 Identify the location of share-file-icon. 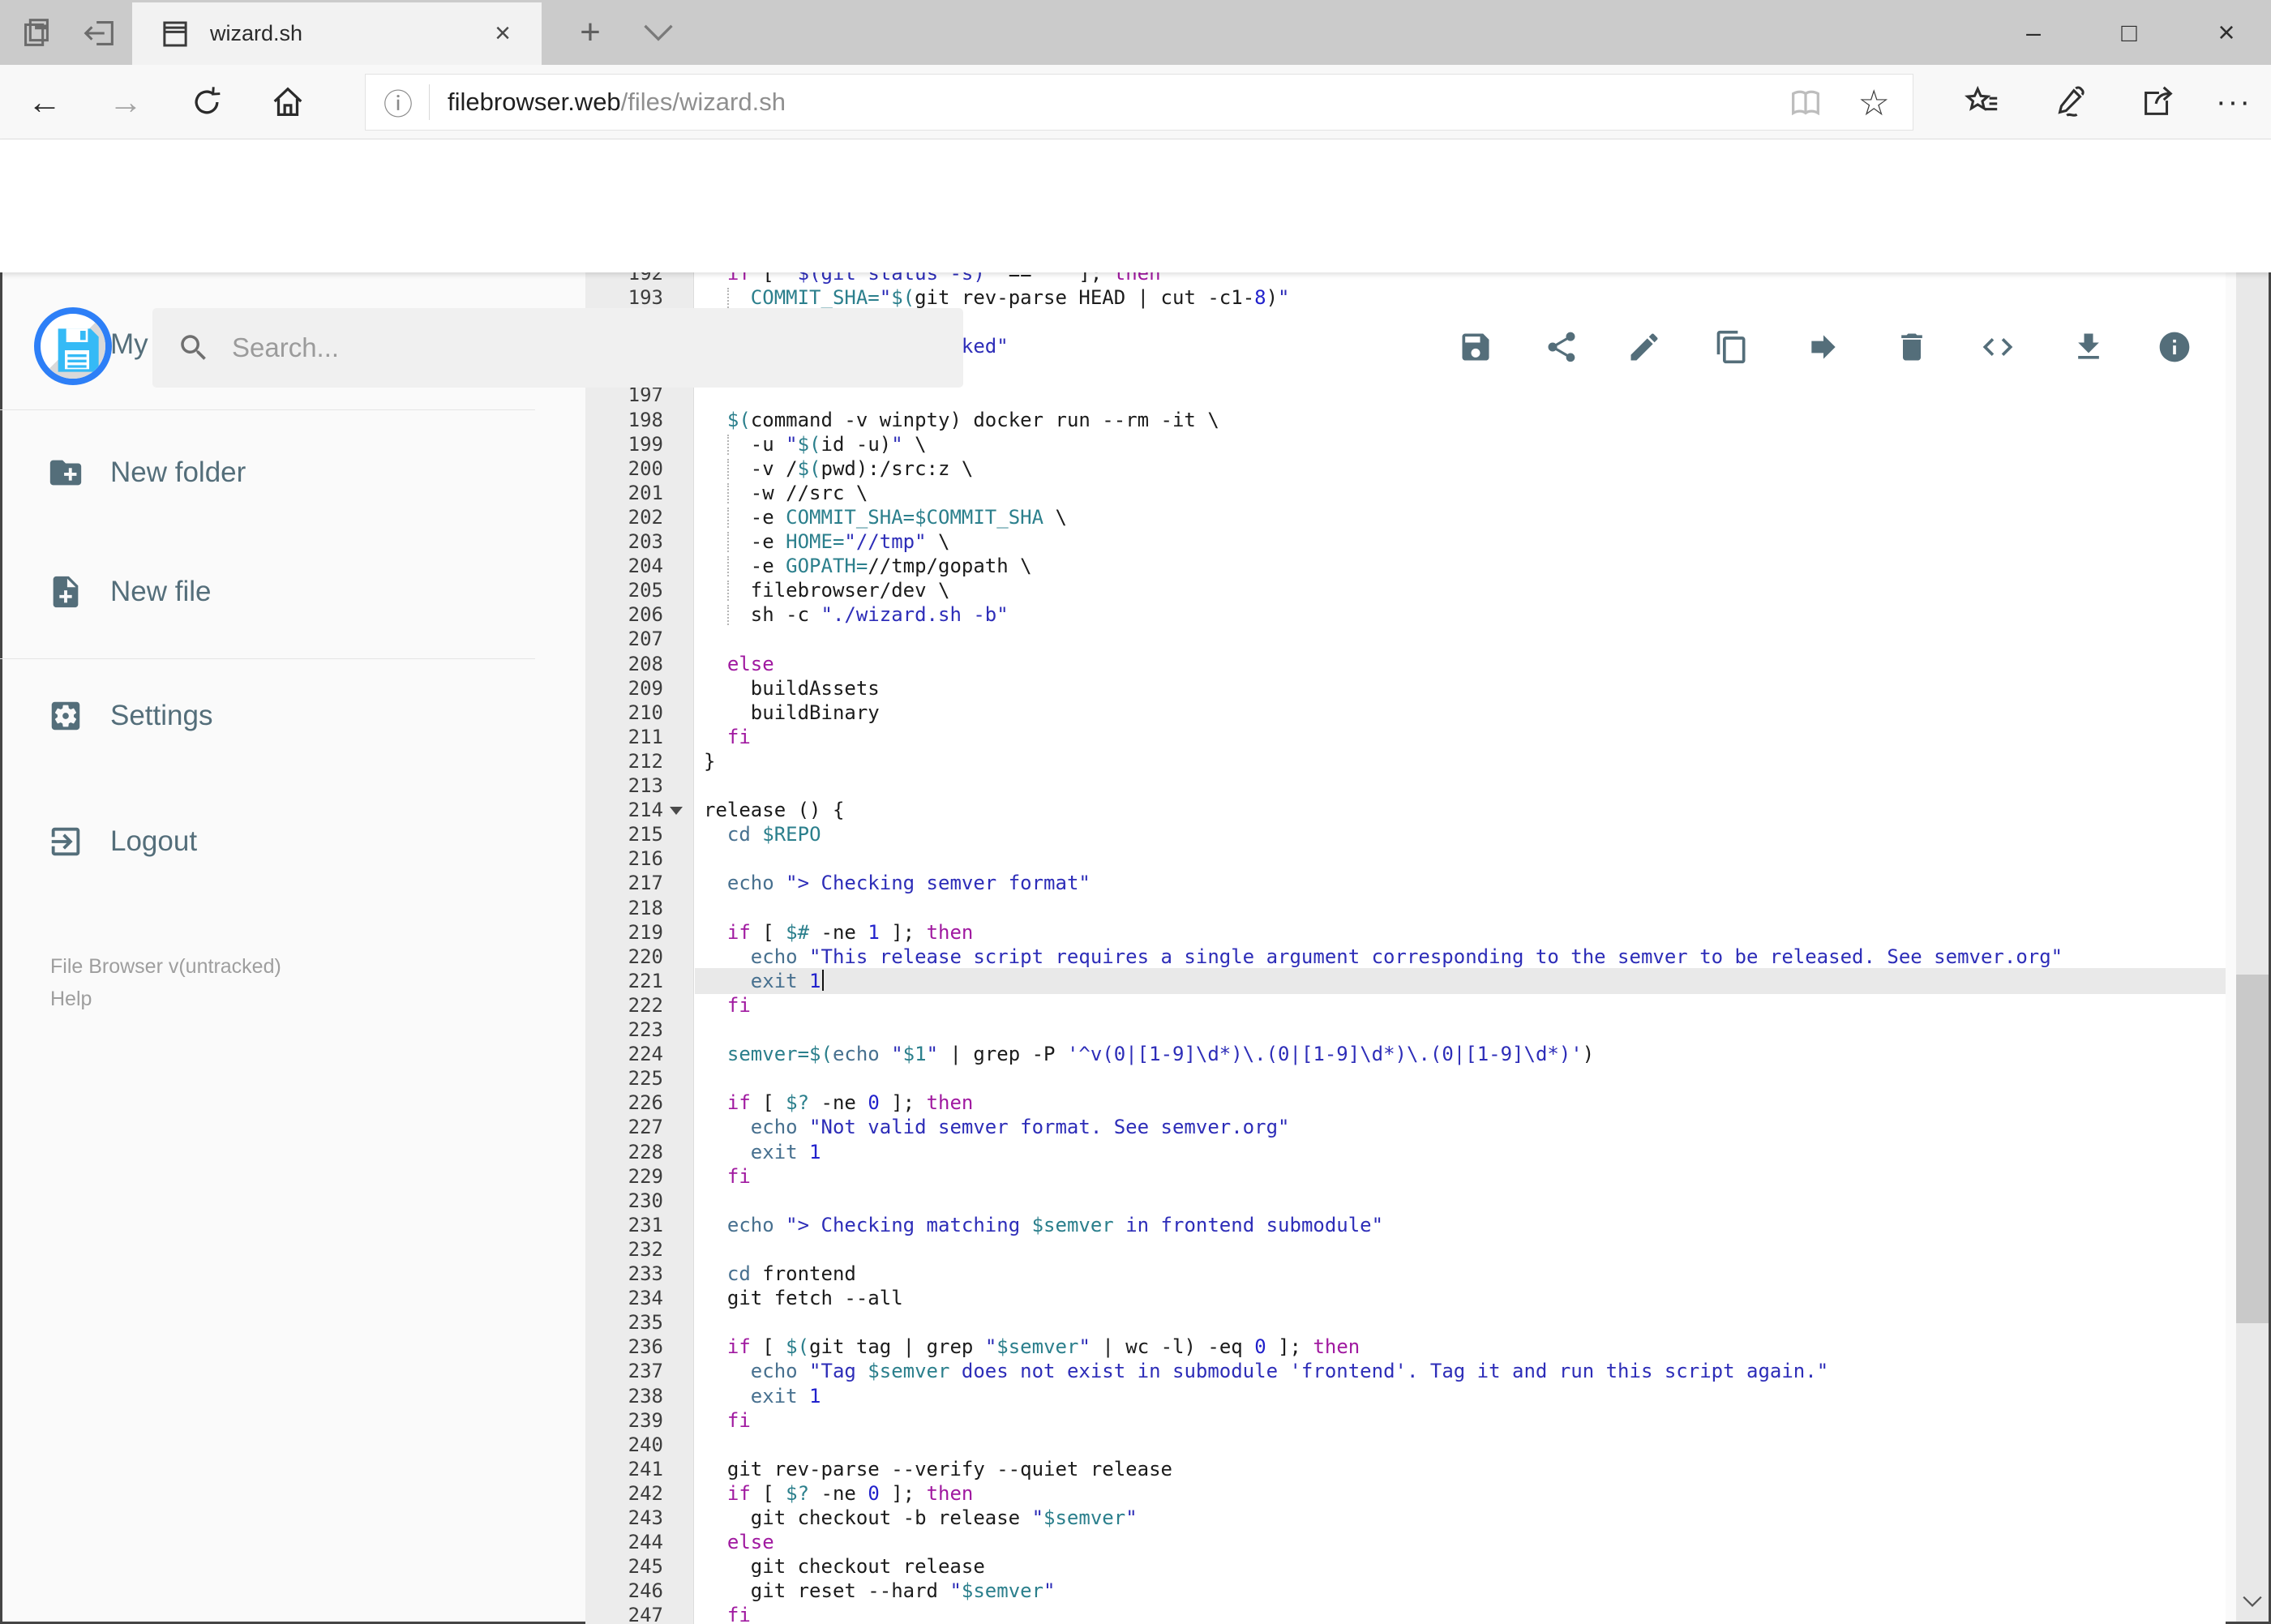
(1561, 347).